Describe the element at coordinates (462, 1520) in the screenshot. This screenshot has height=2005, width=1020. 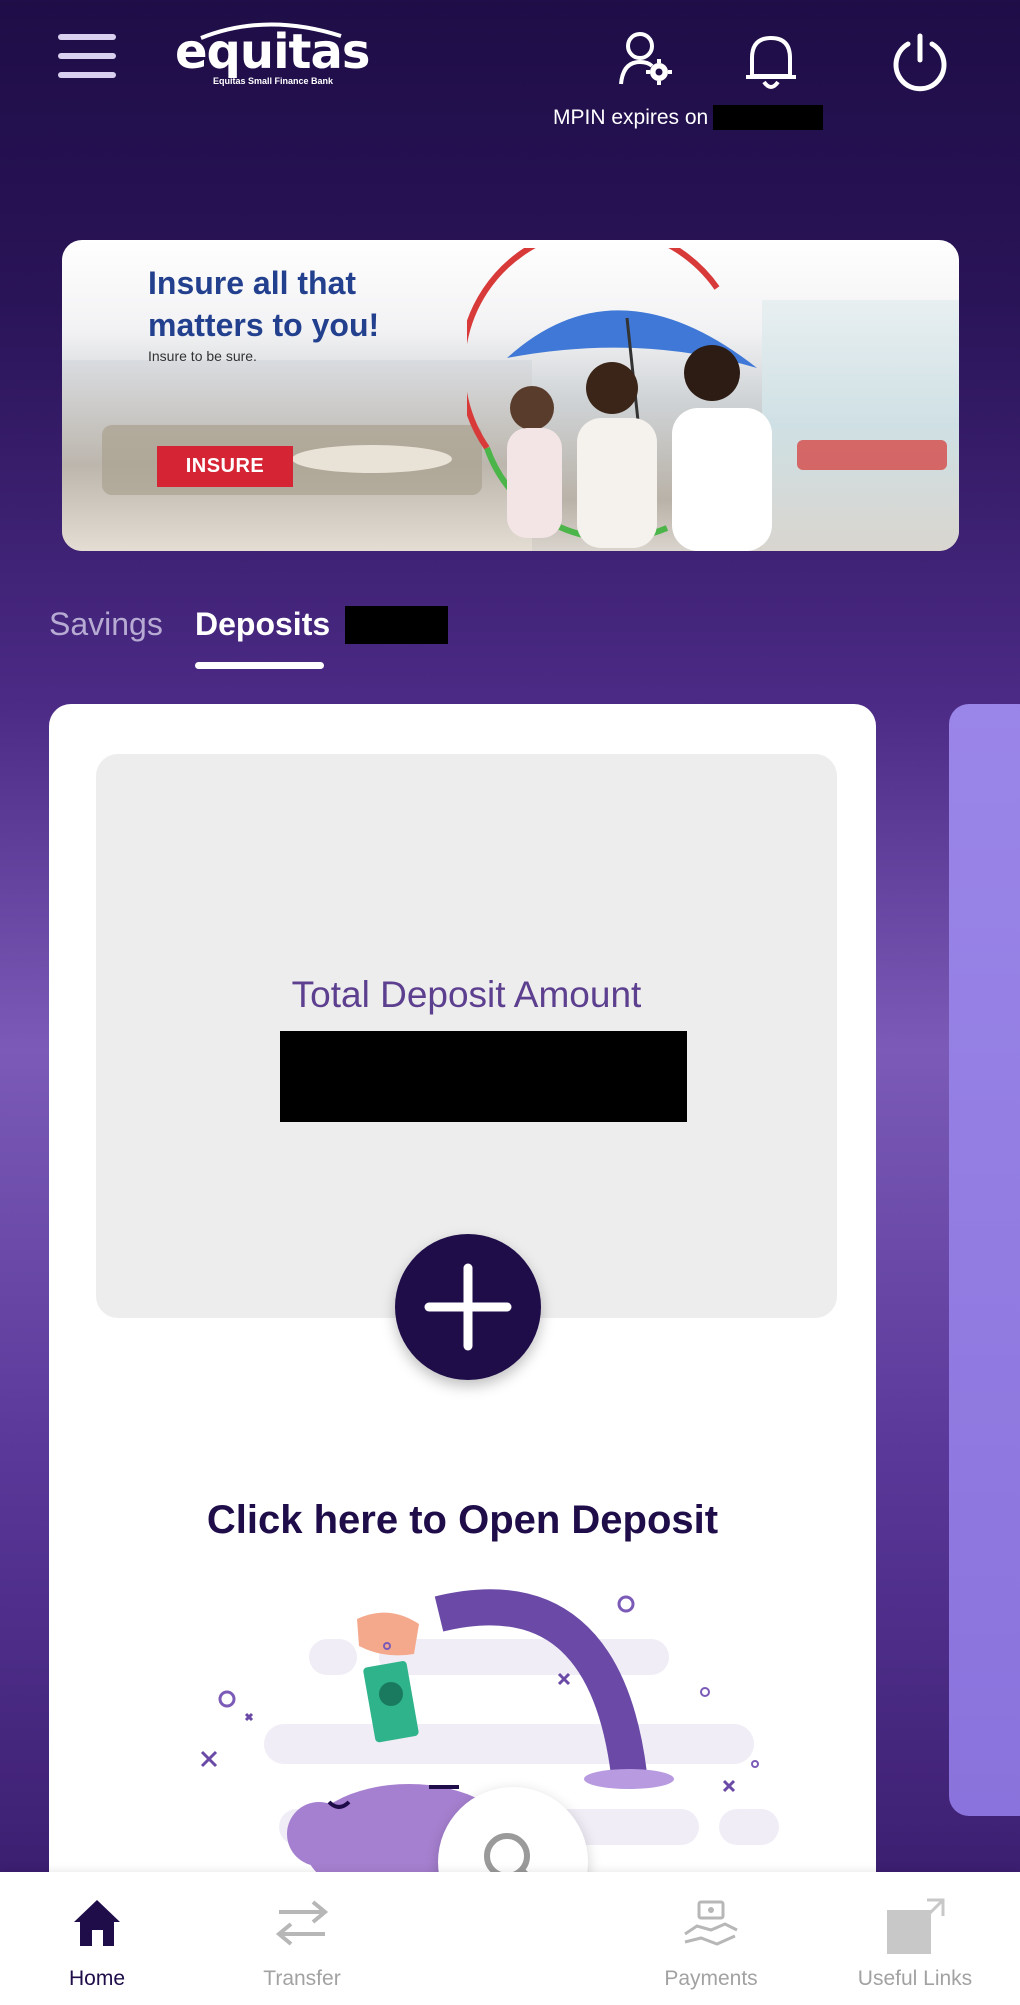
I see `open-deposit-link: Click here to Open Deposit` at that location.